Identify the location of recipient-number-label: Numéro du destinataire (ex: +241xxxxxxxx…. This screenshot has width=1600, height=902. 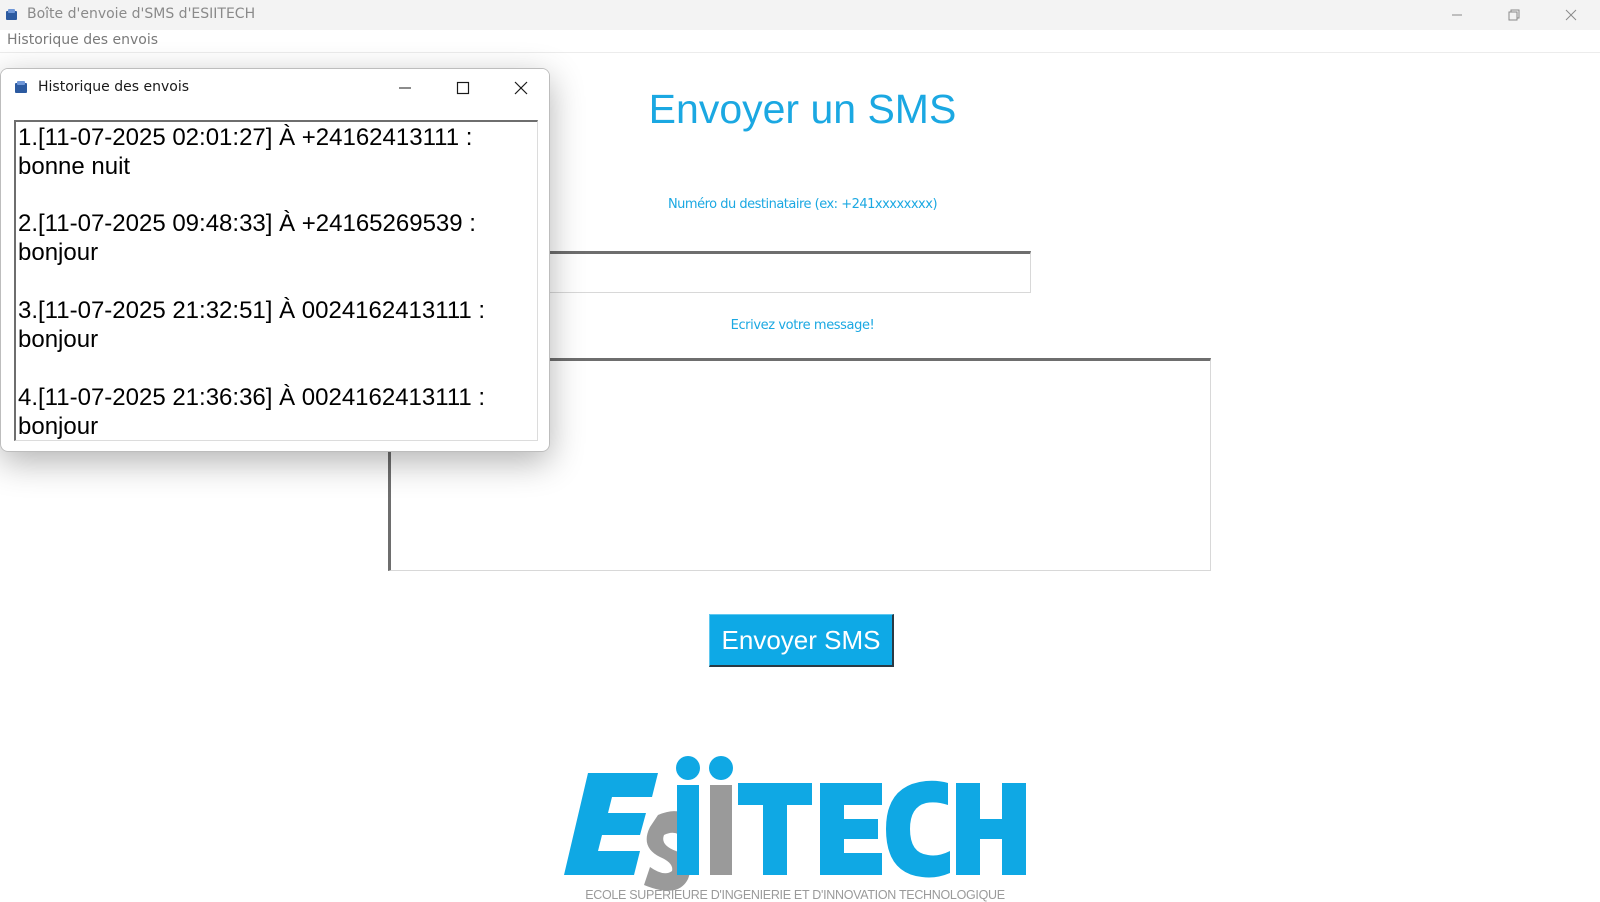
(802, 204).